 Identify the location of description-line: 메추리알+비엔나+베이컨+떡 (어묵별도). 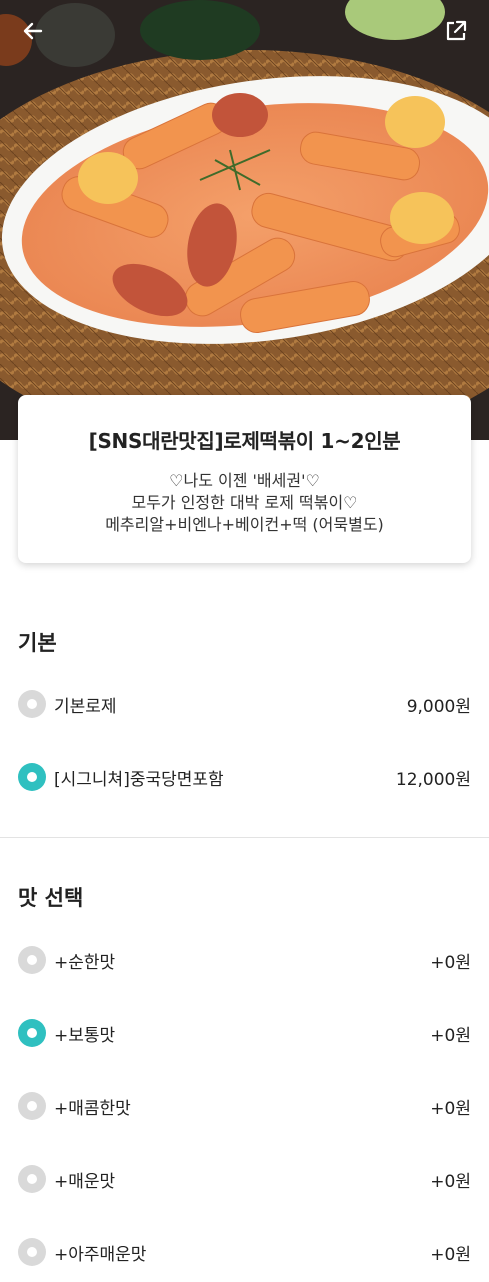
(244, 524).